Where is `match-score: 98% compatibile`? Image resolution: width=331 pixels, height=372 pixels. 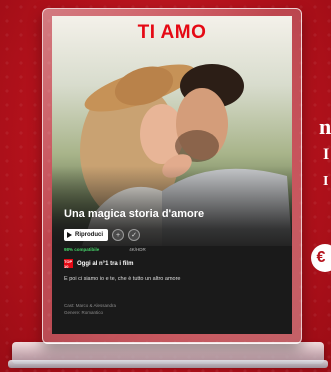
match-score: 98% compatibile is located at coordinates (82, 249).